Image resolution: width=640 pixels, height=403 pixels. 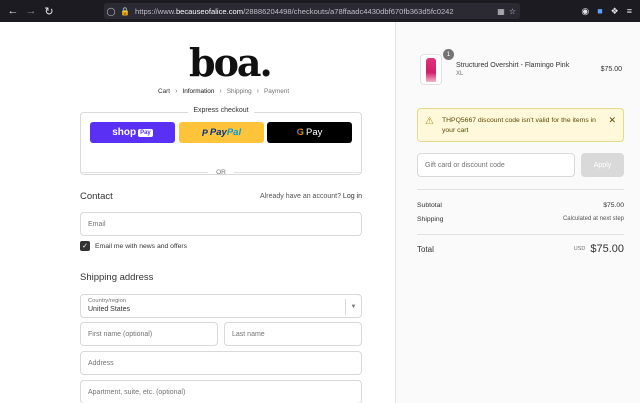 What do you see at coordinates (239, 91) in the screenshot?
I see `breadcrumb-shipping: Shipping` at bounding box center [239, 91].